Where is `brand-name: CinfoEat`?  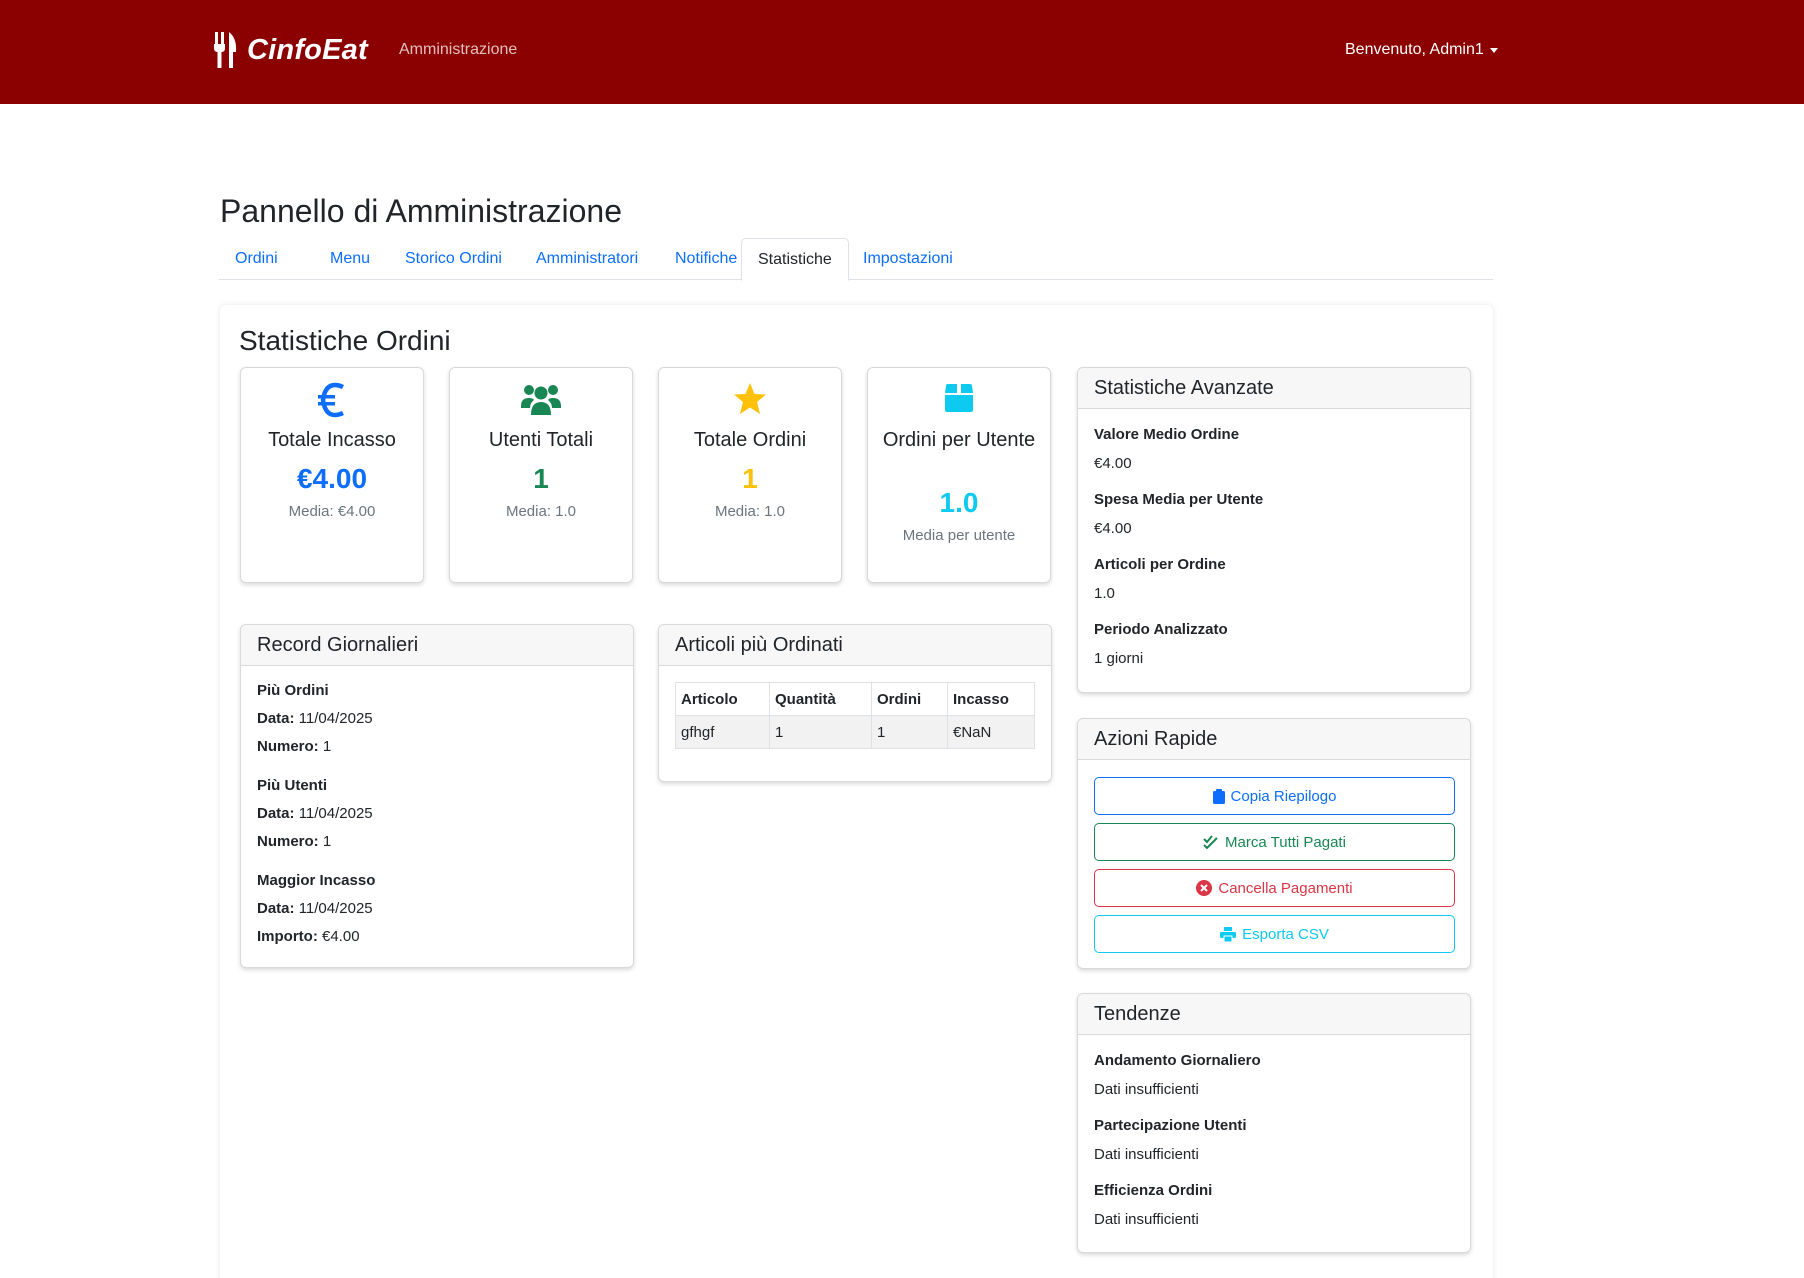
brand-name: CinfoEat is located at coordinates (307, 49).